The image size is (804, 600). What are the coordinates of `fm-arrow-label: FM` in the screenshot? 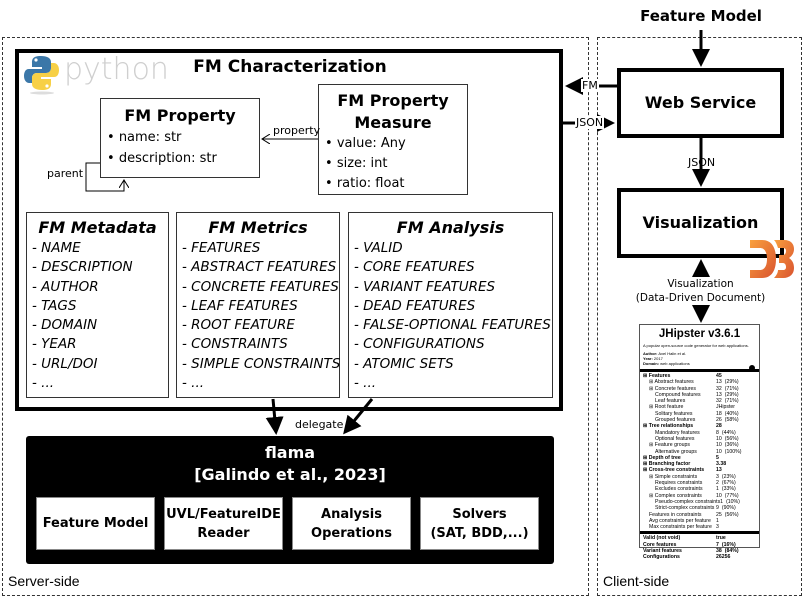 It's located at (590, 85).